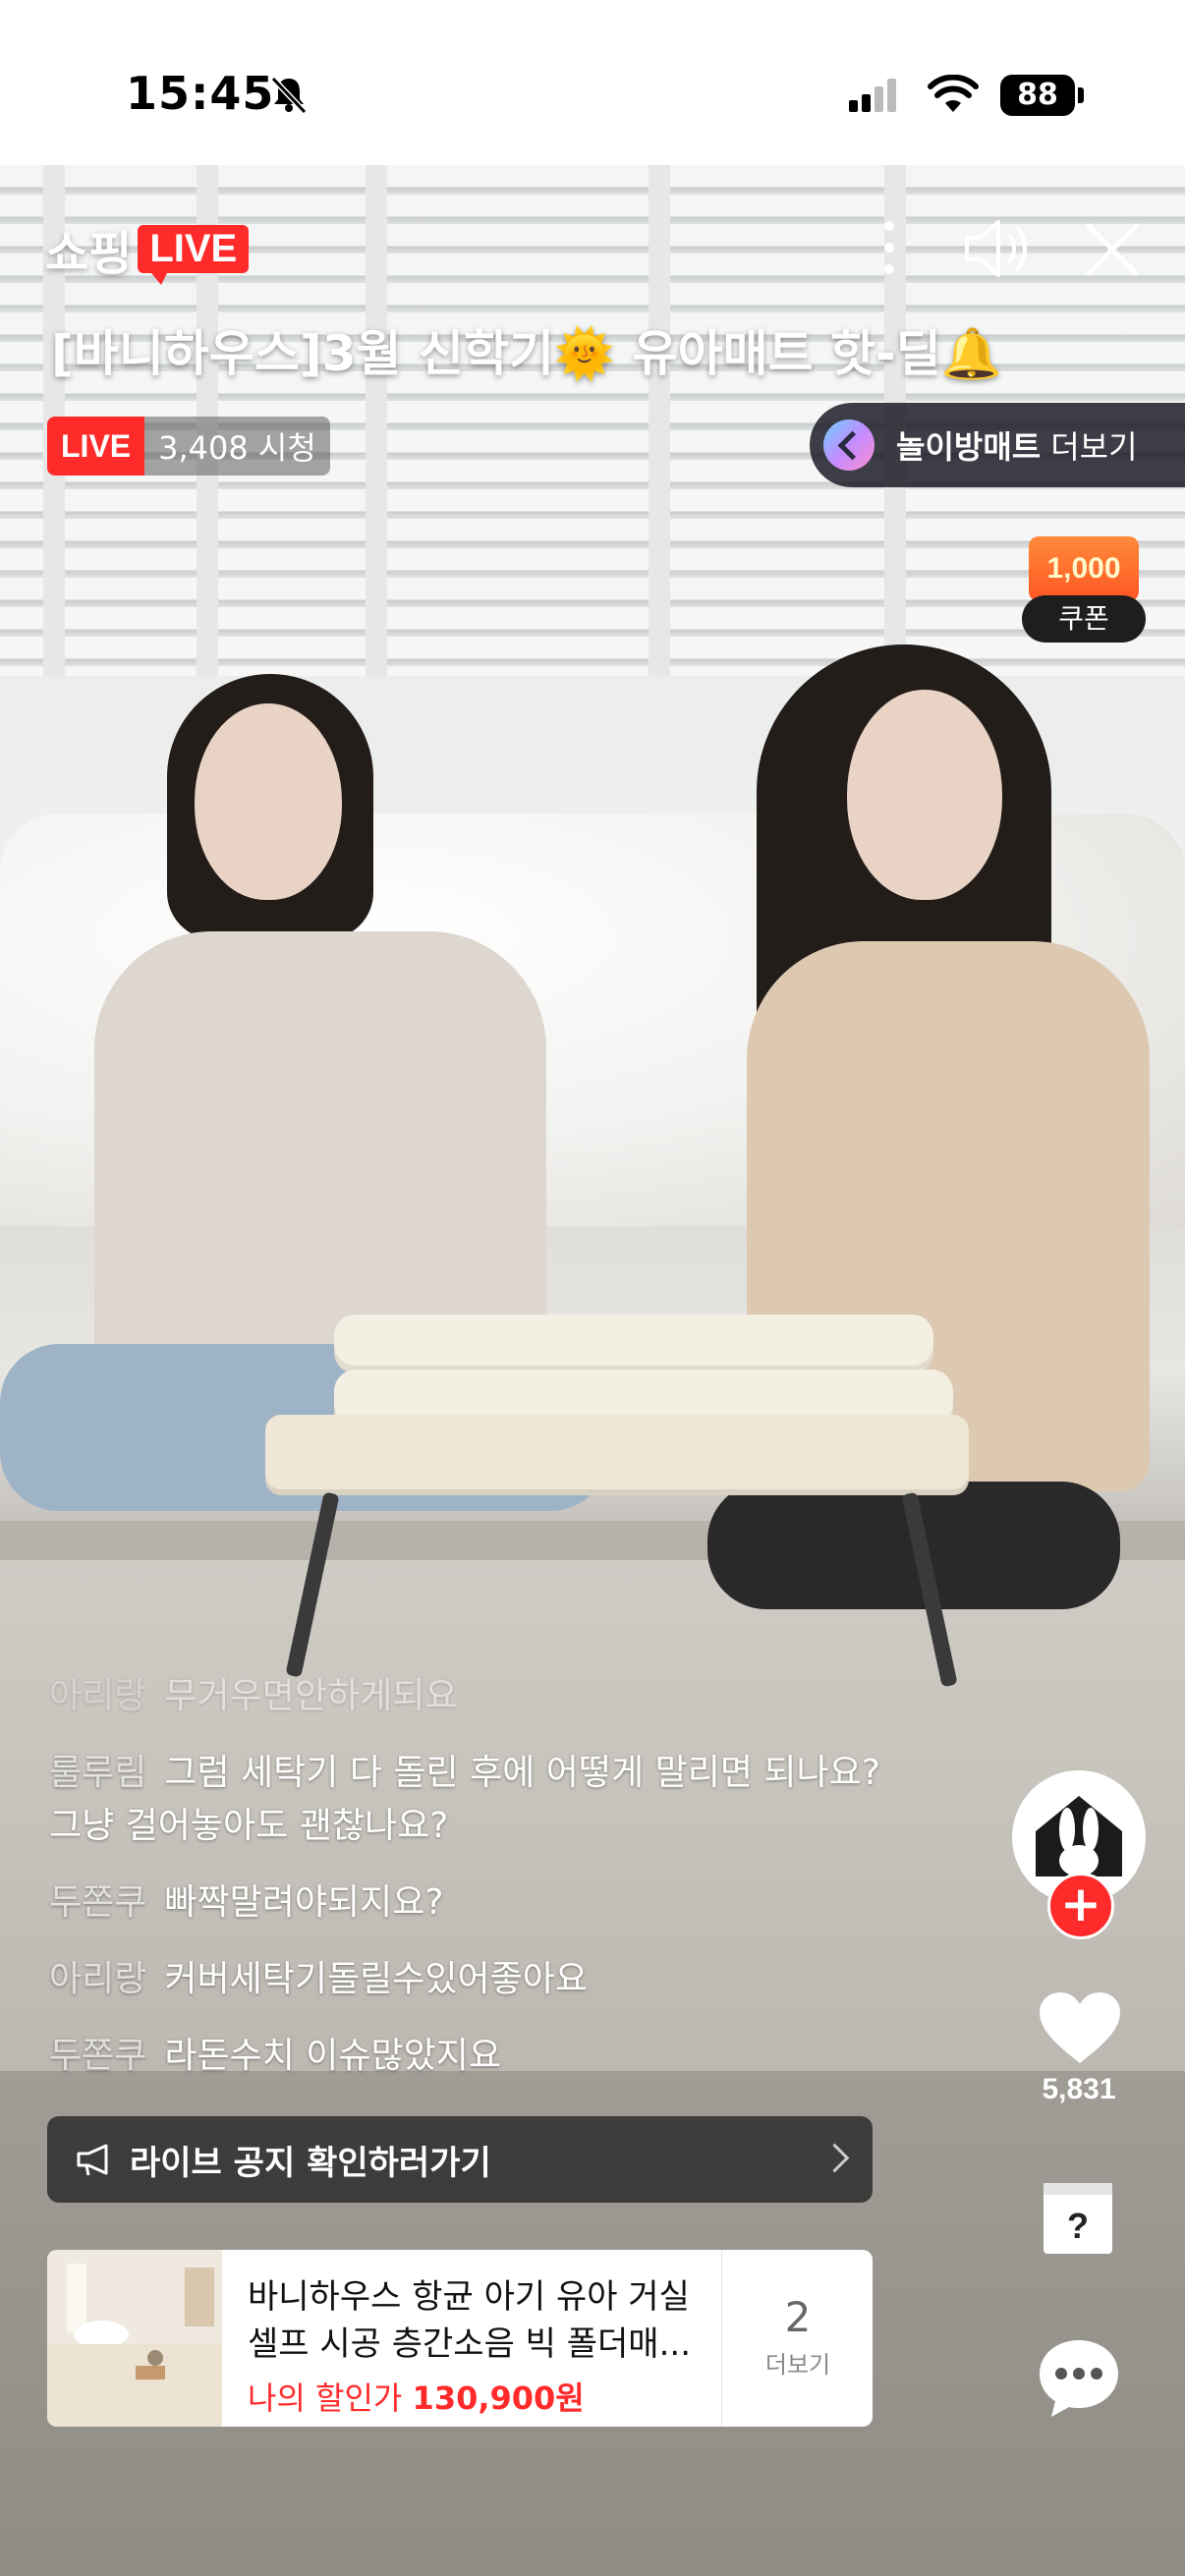  What do you see at coordinates (333, 2056) in the screenshot?
I see `chat-text: 라돈수치 이슈많았지요` at bounding box center [333, 2056].